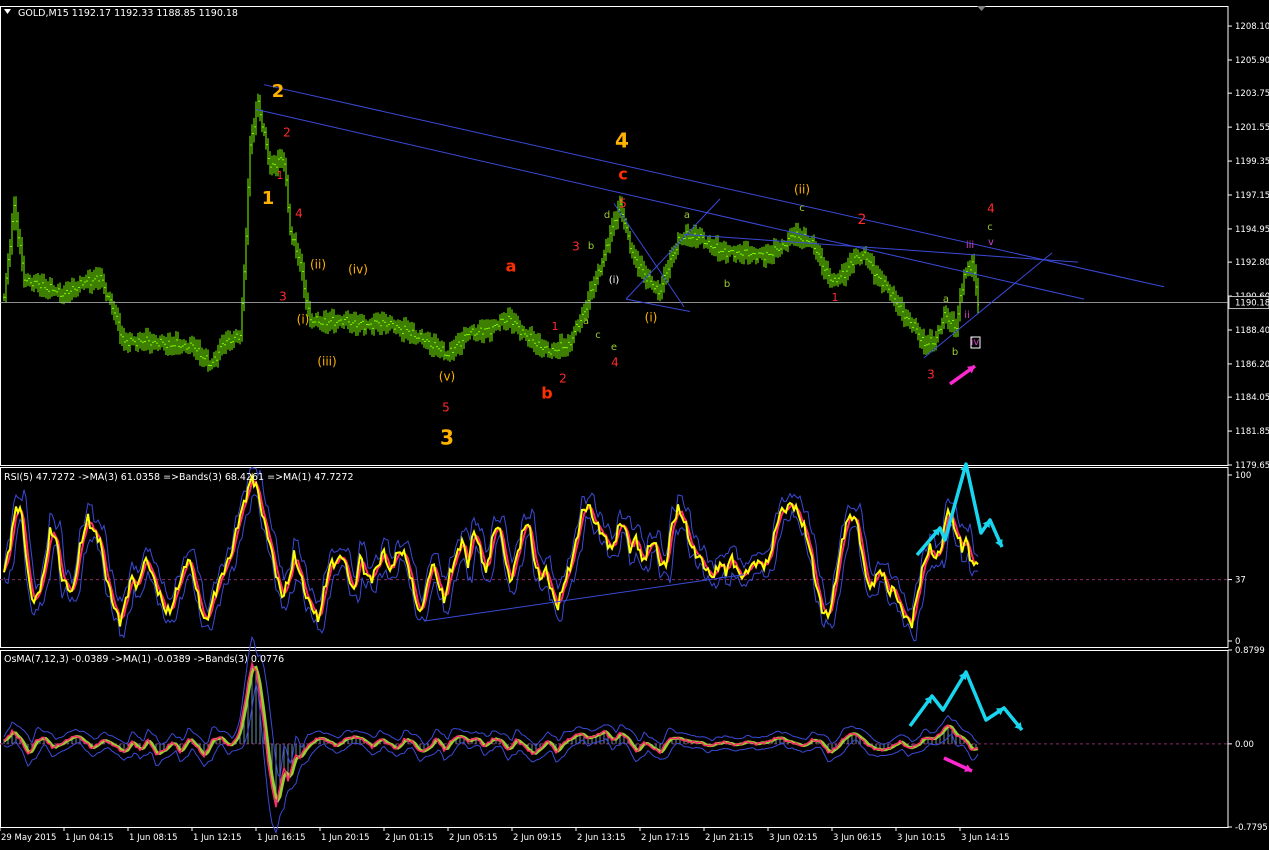 This screenshot has height=850, width=1269. I want to click on x-tick-label: 29 May 2015, so click(28, 838).